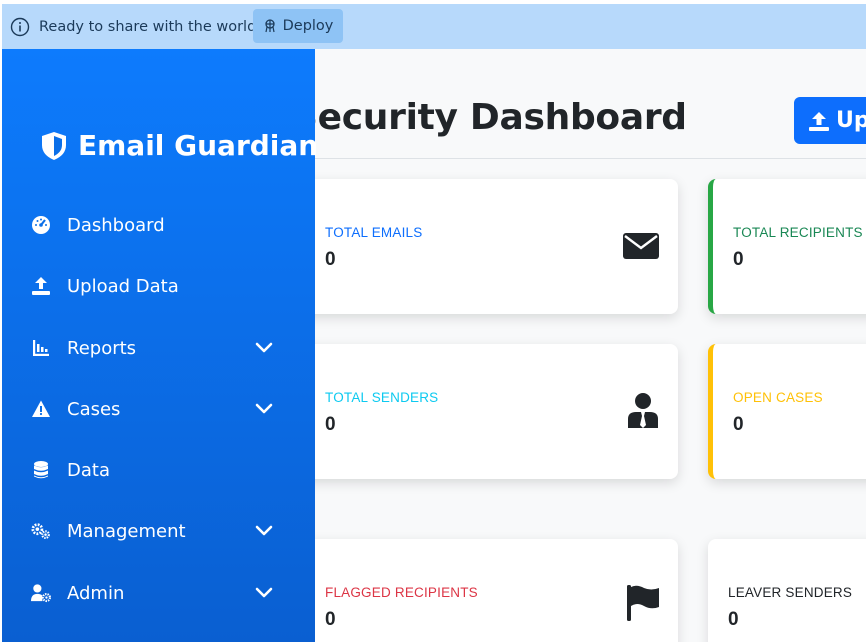  I want to click on warning-icon, so click(41, 409).